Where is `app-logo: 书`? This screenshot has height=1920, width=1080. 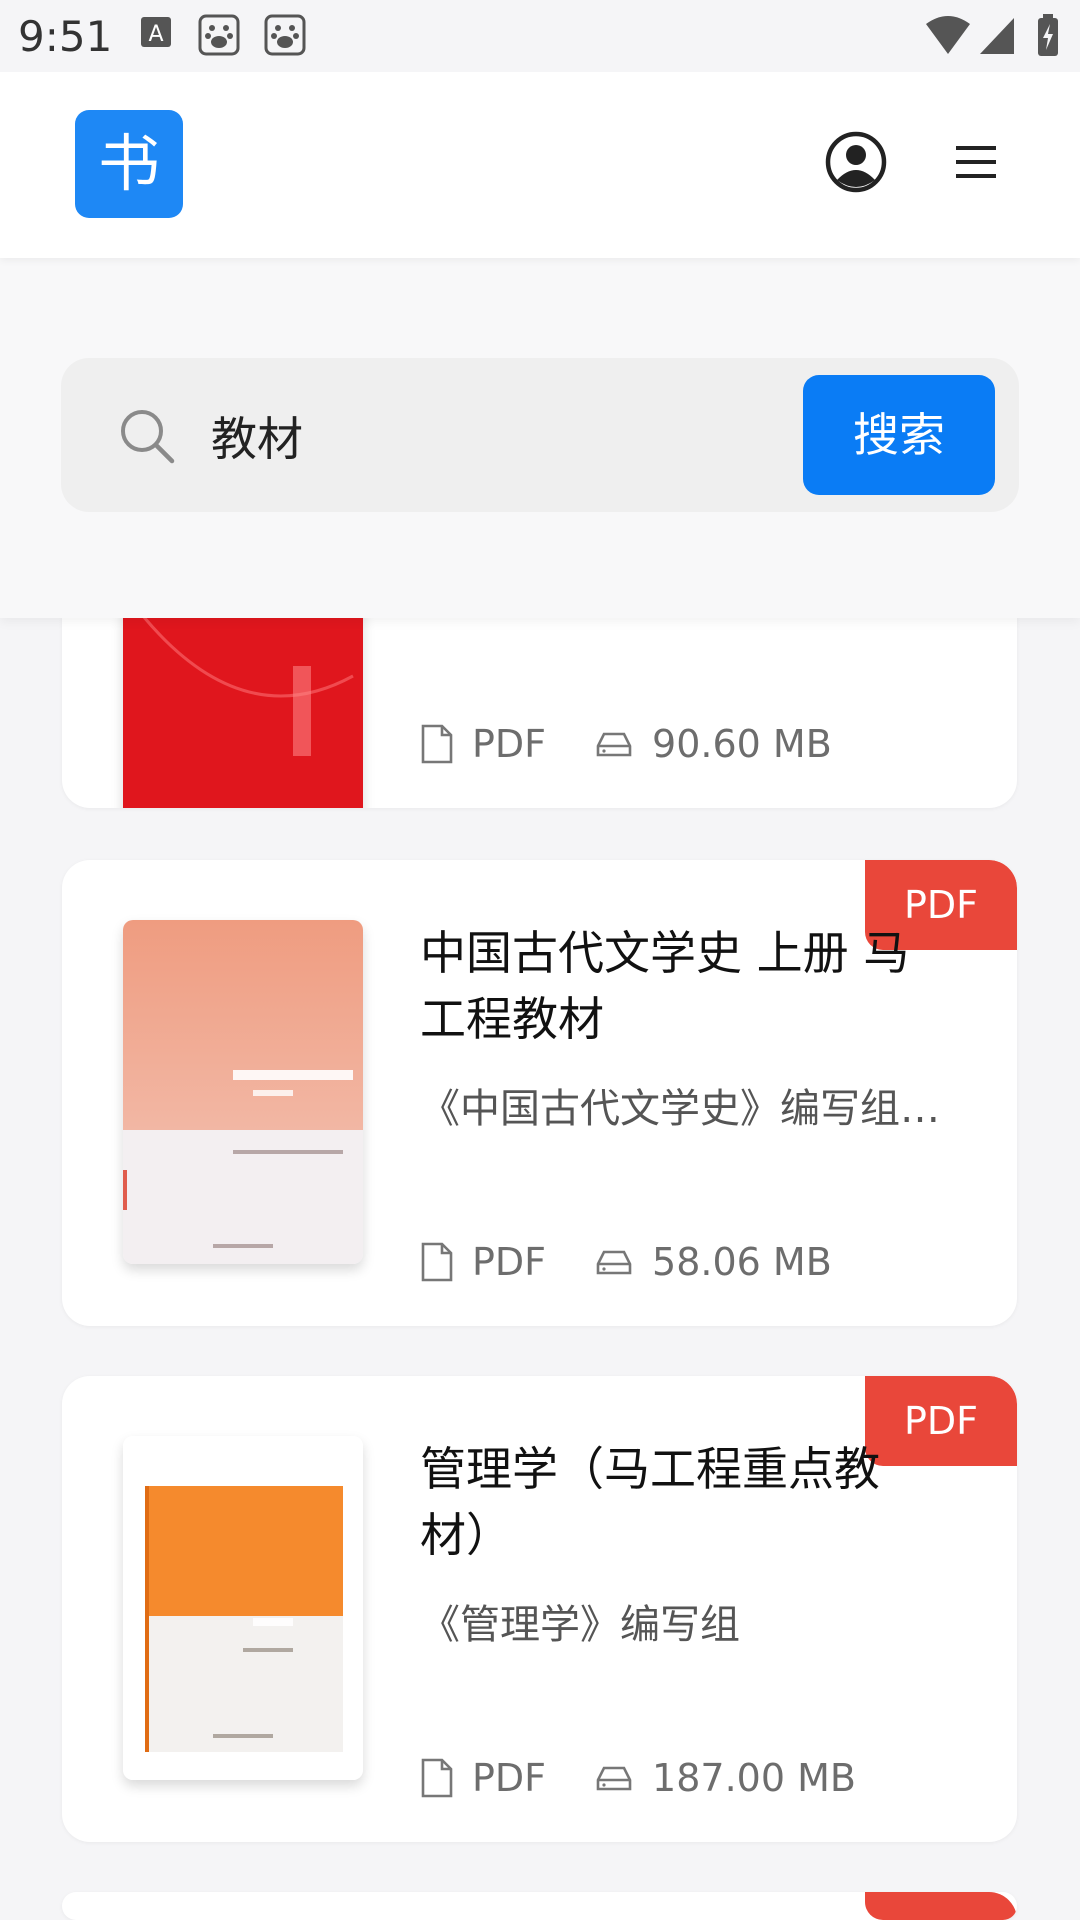
app-logo: 书 is located at coordinates (129, 164).